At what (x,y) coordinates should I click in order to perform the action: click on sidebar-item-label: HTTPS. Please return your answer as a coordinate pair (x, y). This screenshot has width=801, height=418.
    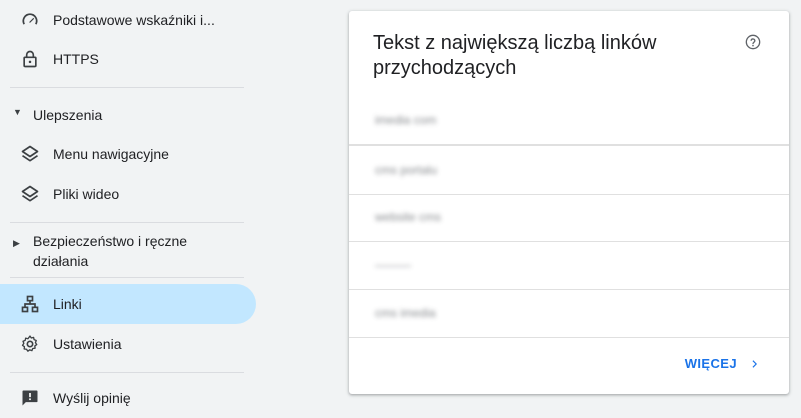
    Looking at the image, I should click on (76, 59).